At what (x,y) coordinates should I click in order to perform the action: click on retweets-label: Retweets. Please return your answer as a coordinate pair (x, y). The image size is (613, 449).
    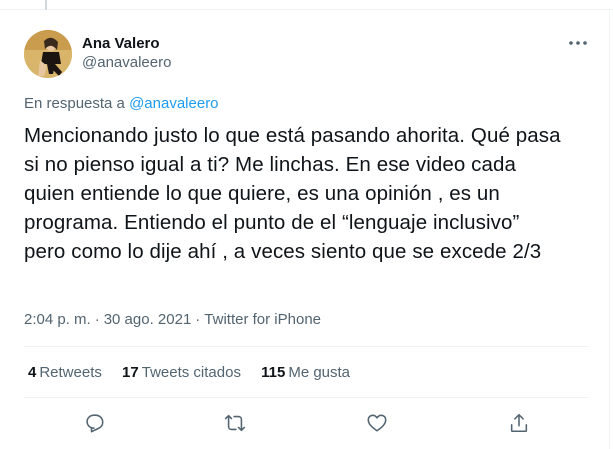
    Looking at the image, I should click on (70, 372).